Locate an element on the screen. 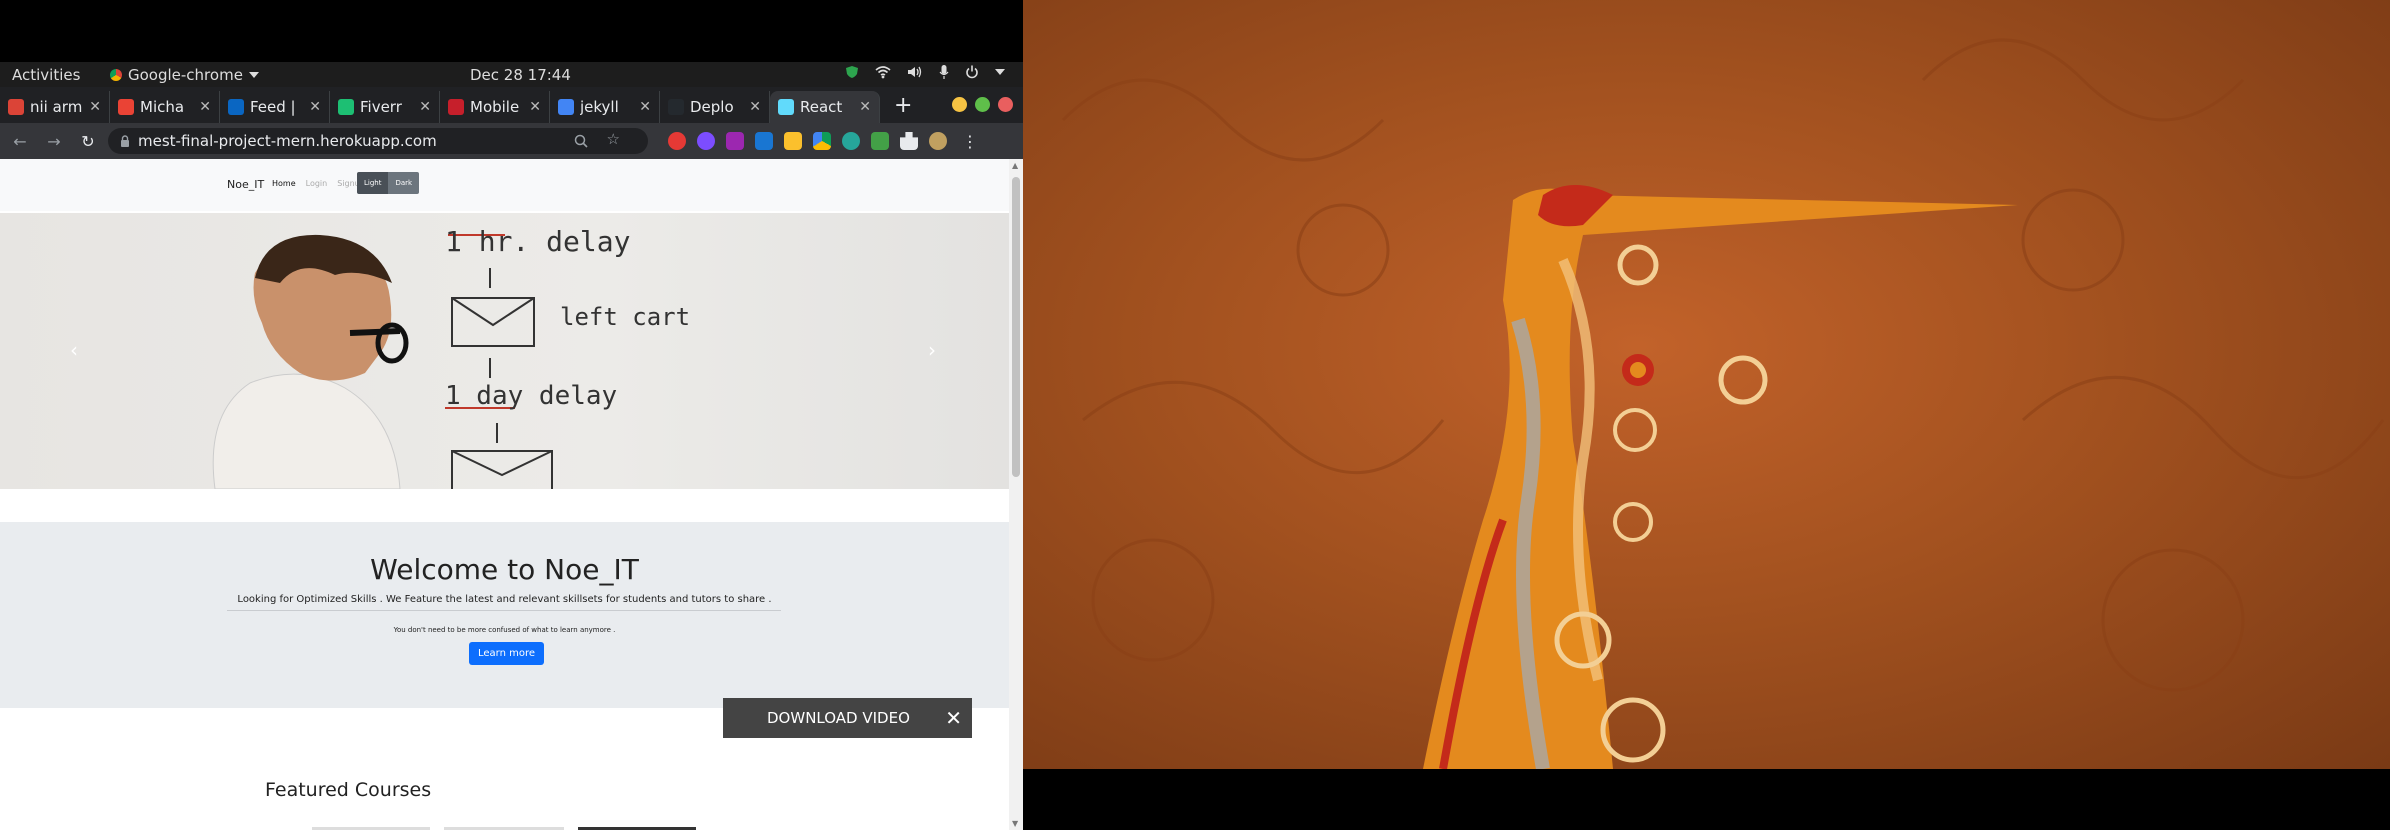  scroll-down-icon: ▼ is located at coordinates (1015, 823).